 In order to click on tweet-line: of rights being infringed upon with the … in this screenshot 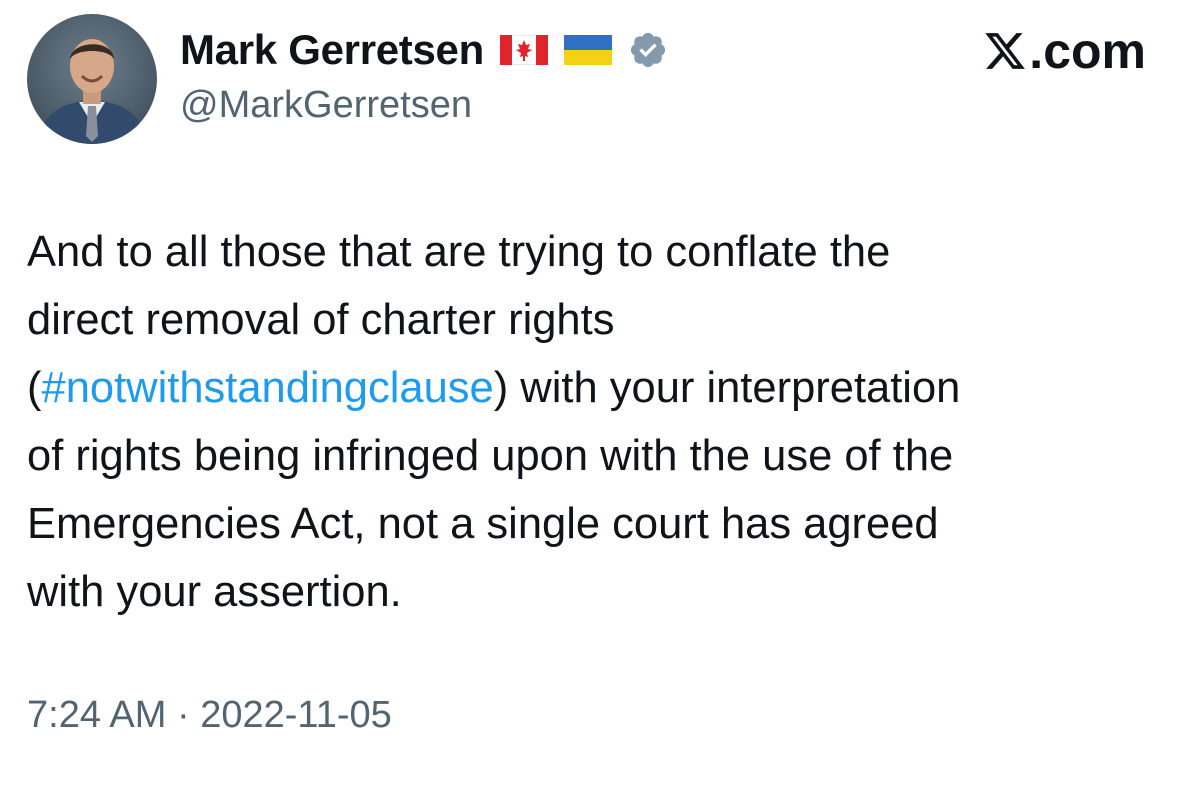, I will do `click(490, 456)`.